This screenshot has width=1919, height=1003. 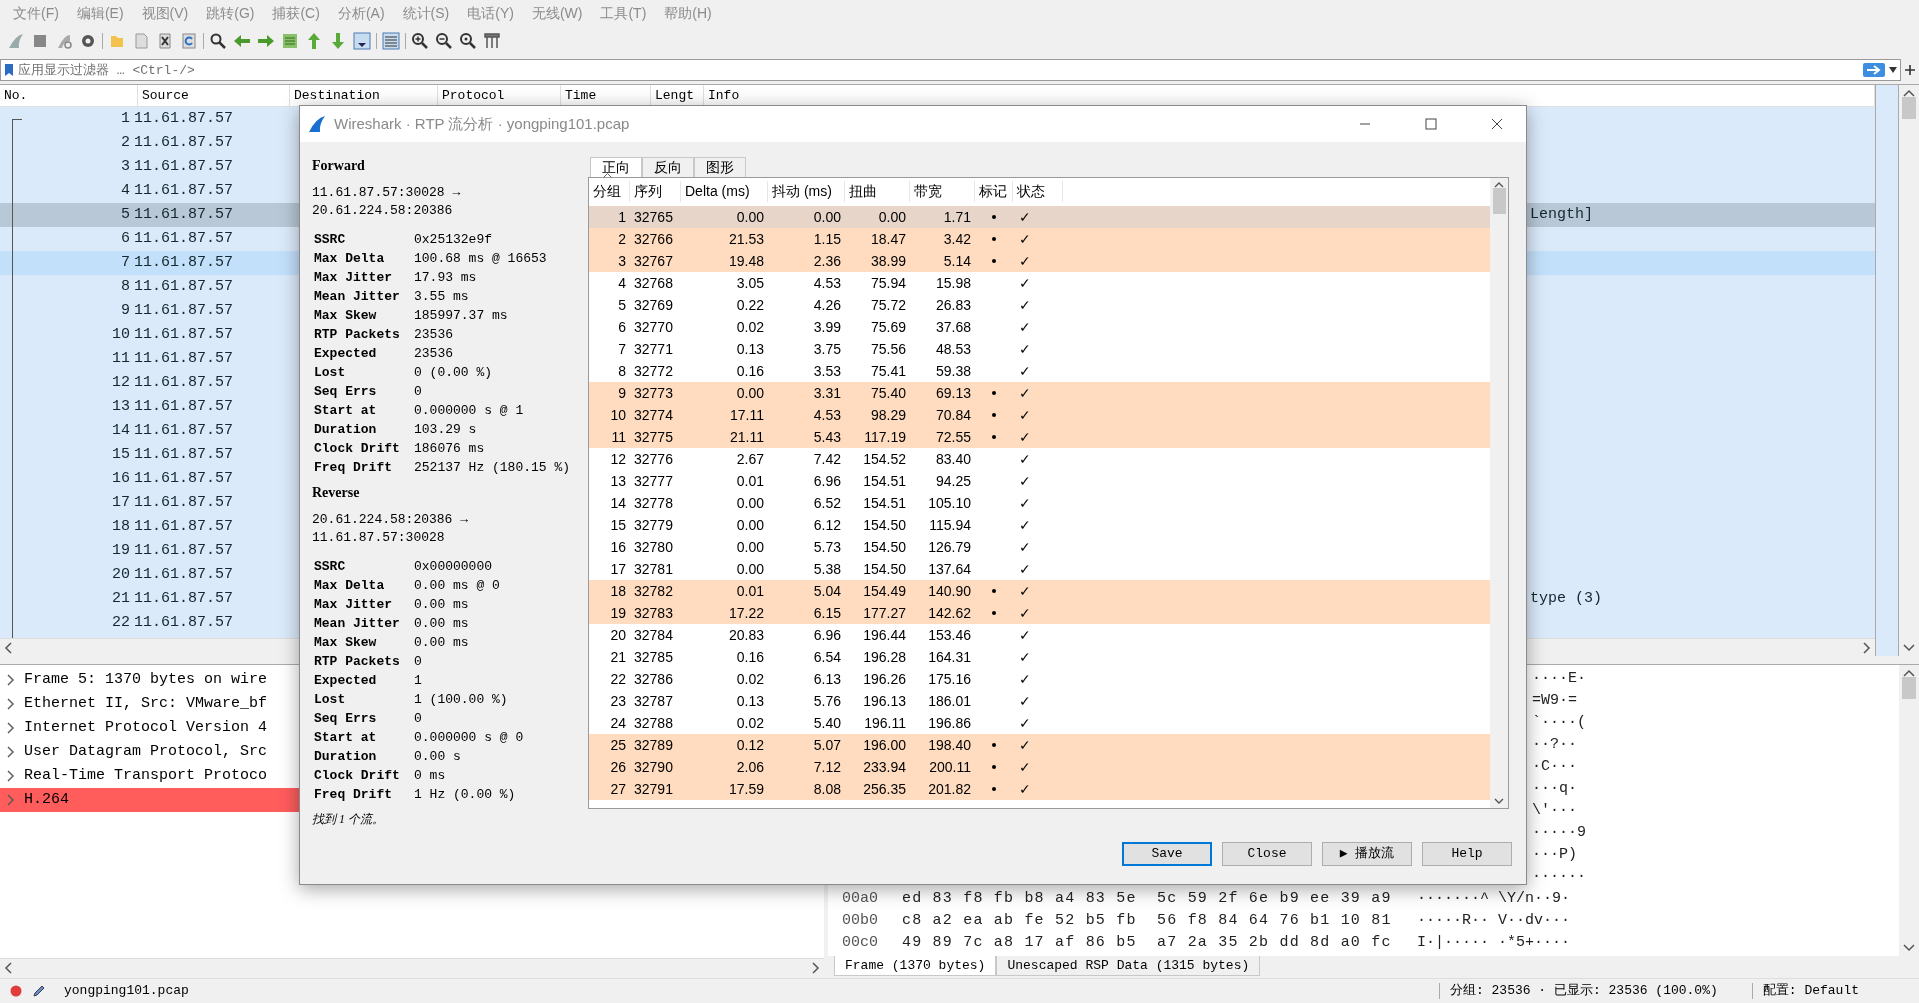 I want to click on column-header: Delta (ms), so click(x=724, y=191).